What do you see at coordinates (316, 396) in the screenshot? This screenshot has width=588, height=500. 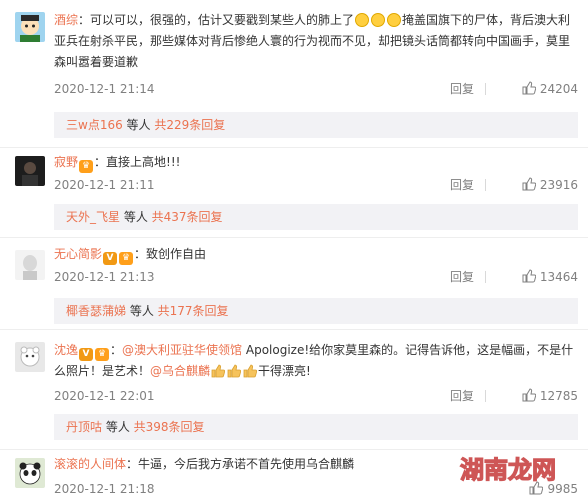 I see `comment-meta: 2020-12-1 22:01 回复 12785` at bounding box center [316, 396].